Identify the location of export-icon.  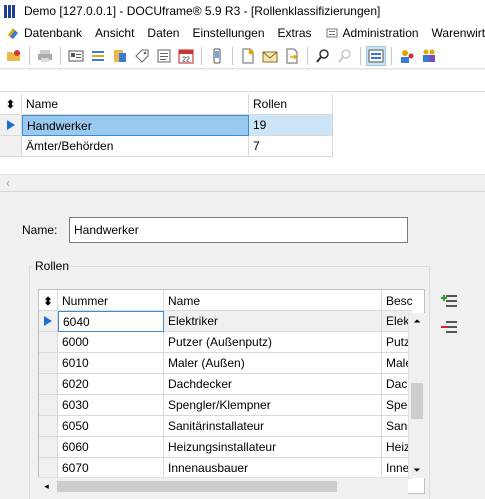
(292, 56).